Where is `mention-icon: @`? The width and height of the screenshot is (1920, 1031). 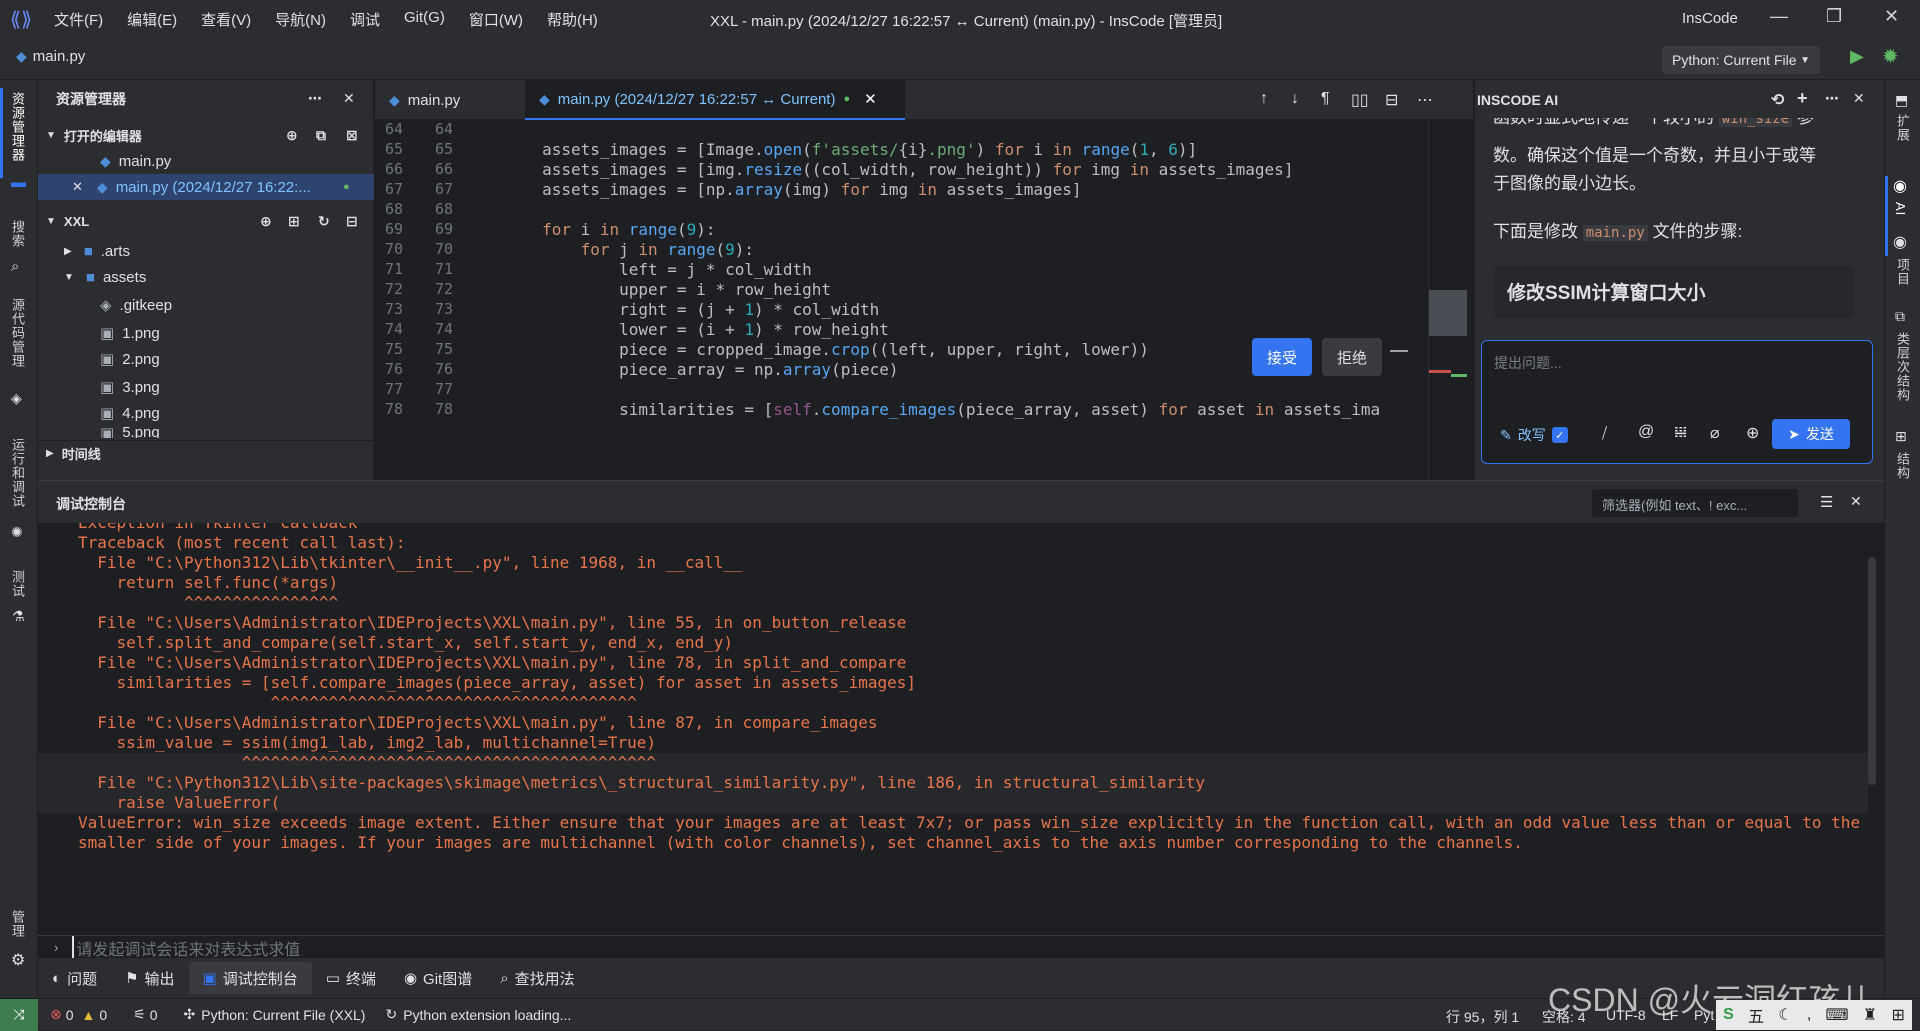 mention-icon: @ is located at coordinates (1646, 432).